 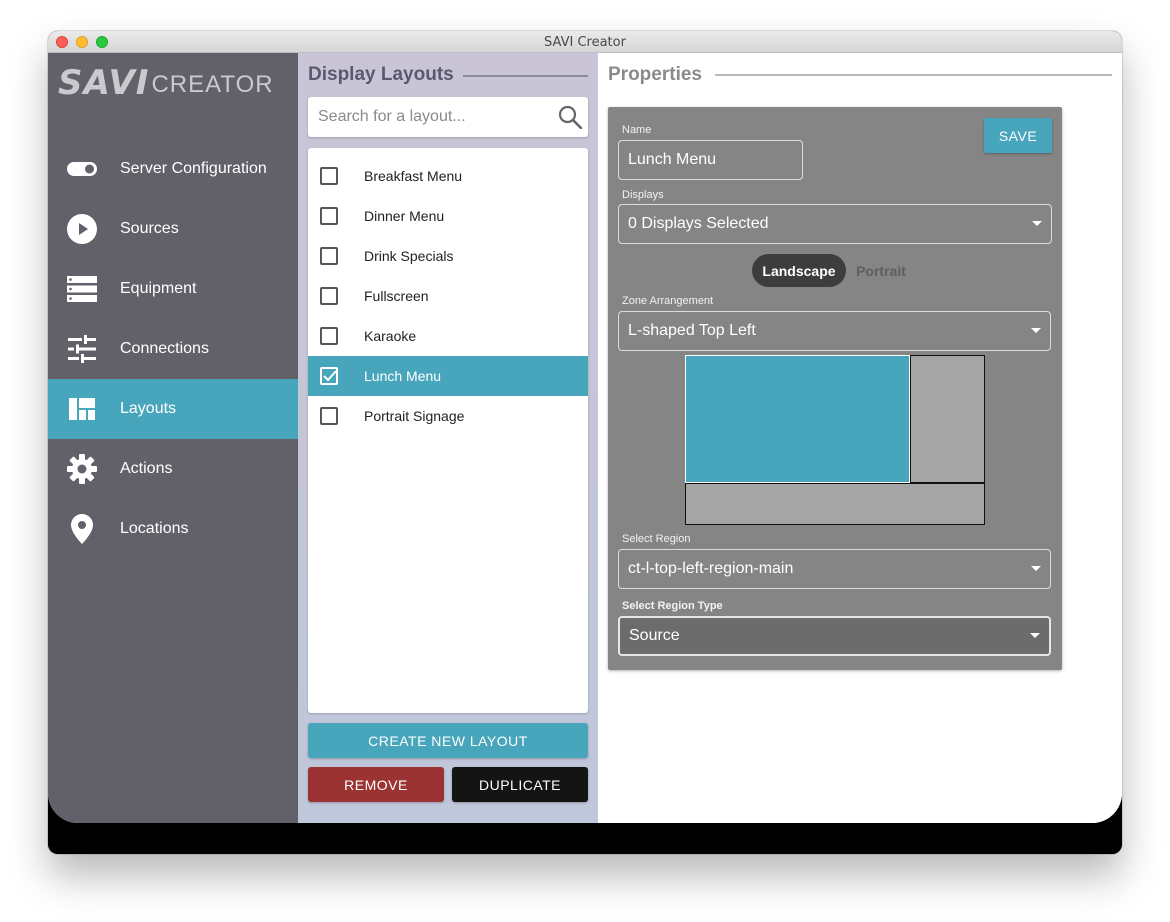 I want to click on logo-sub-text: CREATOR, so click(x=212, y=84).